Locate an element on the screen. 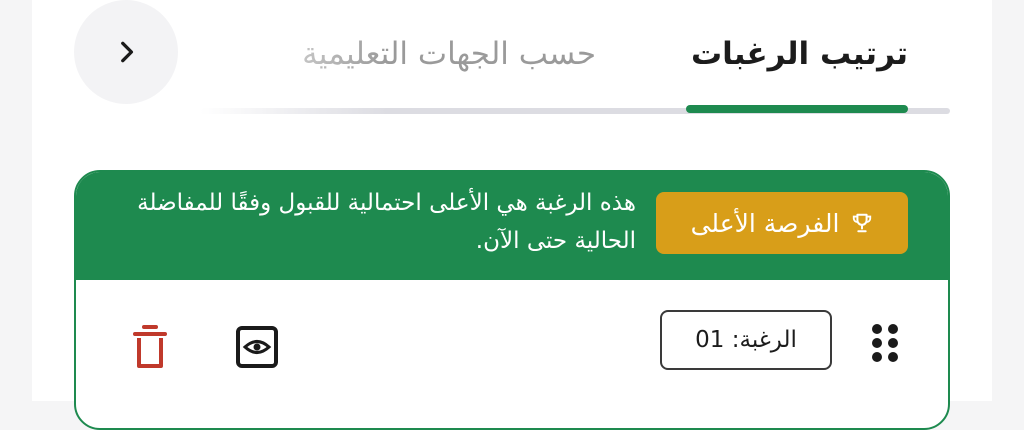 This screenshot has width=1024, height=430. chevron-right-icon is located at coordinates (127, 52).